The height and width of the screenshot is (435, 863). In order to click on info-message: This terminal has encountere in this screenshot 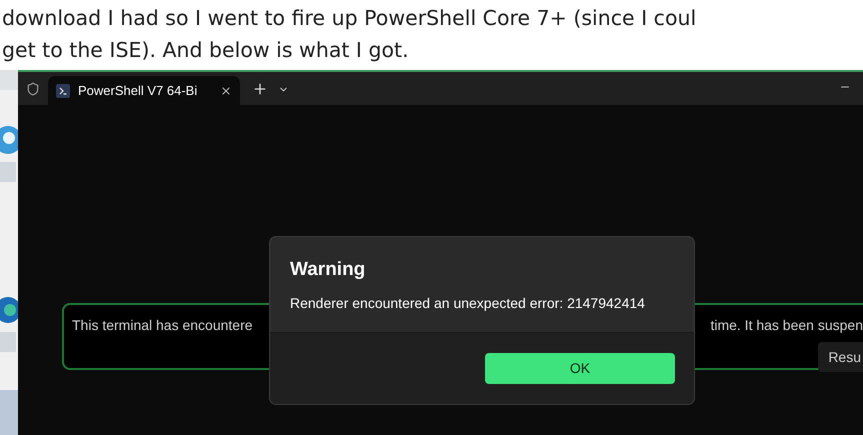, I will do `click(162, 325)`.